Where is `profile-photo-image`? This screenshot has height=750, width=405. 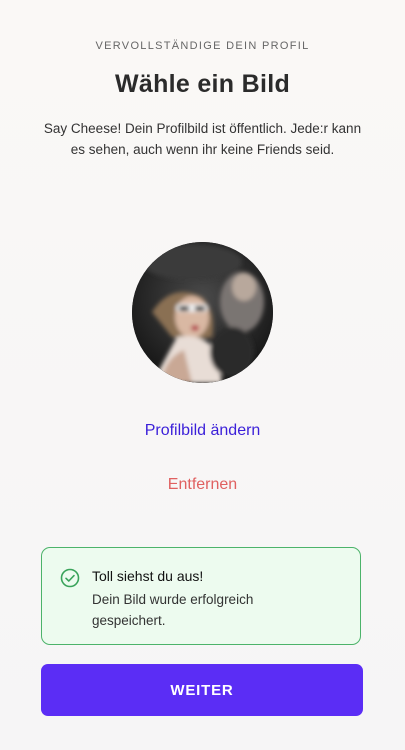
profile-photo-image is located at coordinates (202, 312).